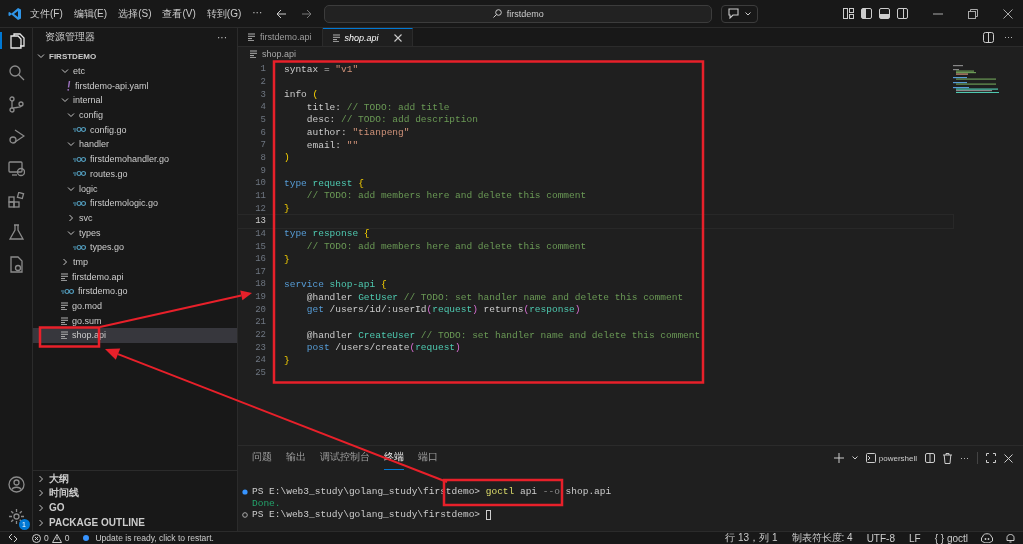 This screenshot has width=1023, height=544. What do you see at coordinates (497, 13) in the screenshot?
I see `search-icon` at bounding box center [497, 13].